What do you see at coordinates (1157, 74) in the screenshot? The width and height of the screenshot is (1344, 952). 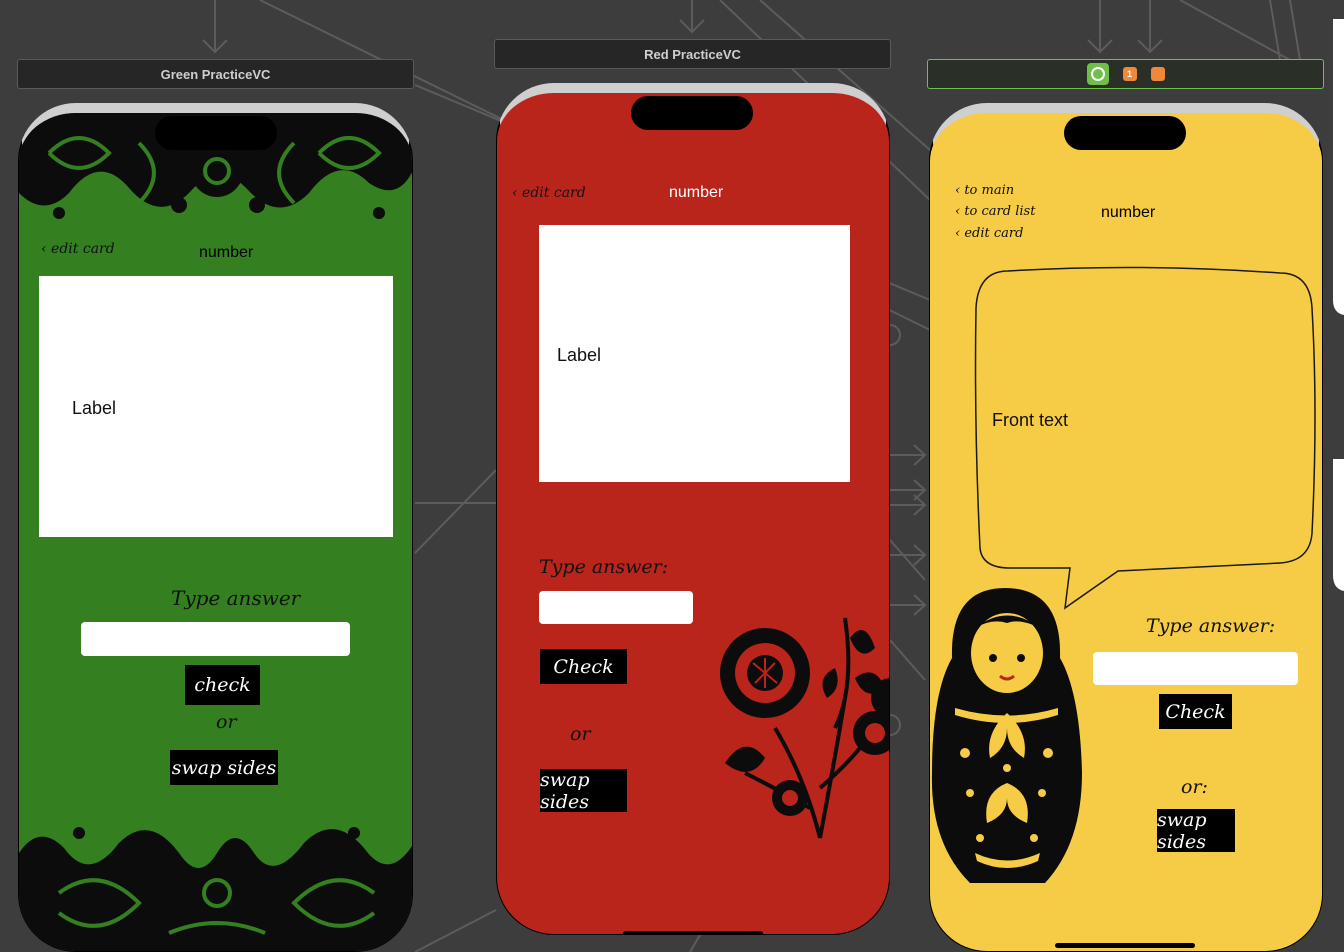 I see `exit-icon` at bounding box center [1157, 74].